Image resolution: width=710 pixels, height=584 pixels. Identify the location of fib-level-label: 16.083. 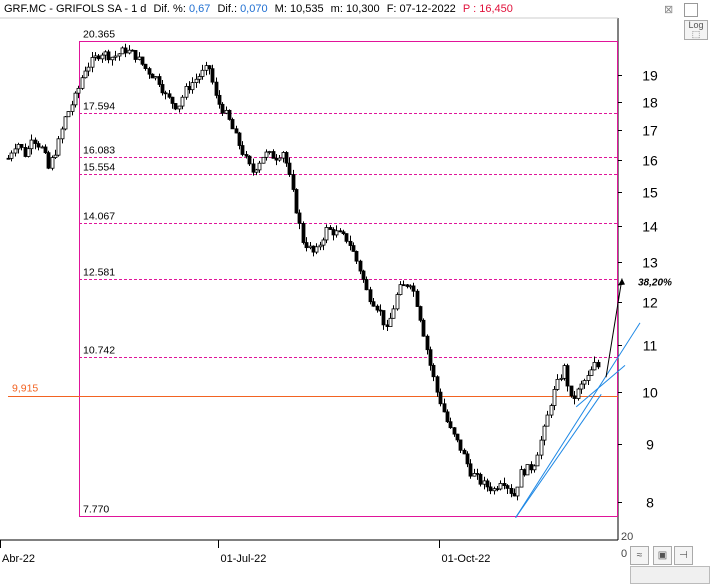
(99, 151).